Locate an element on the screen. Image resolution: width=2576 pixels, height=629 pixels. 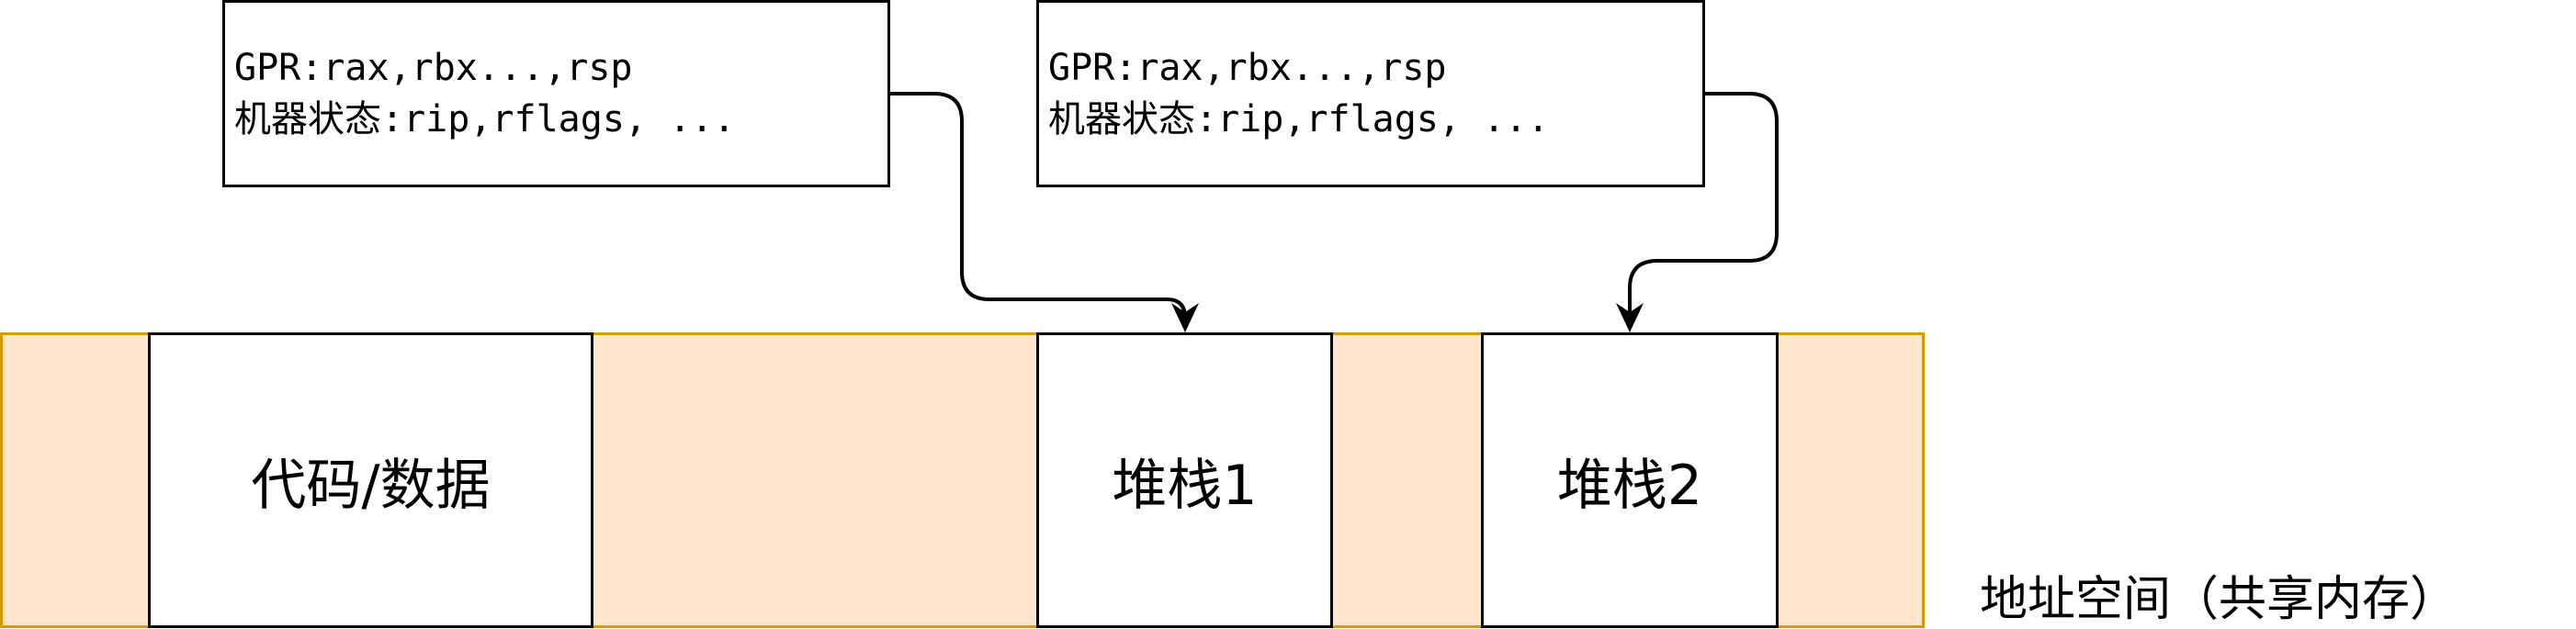
connector-arrows is located at coordinates (1334, 212).